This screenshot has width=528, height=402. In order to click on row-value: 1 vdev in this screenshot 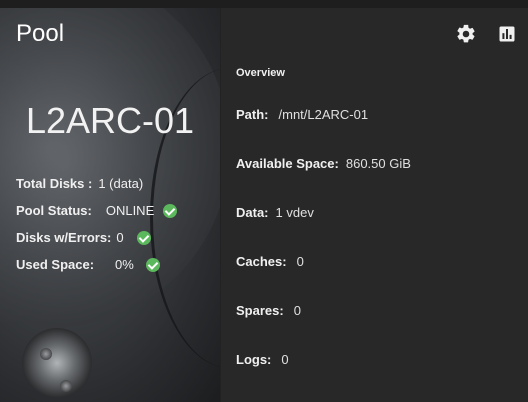, I will do `click(294, 212)`.